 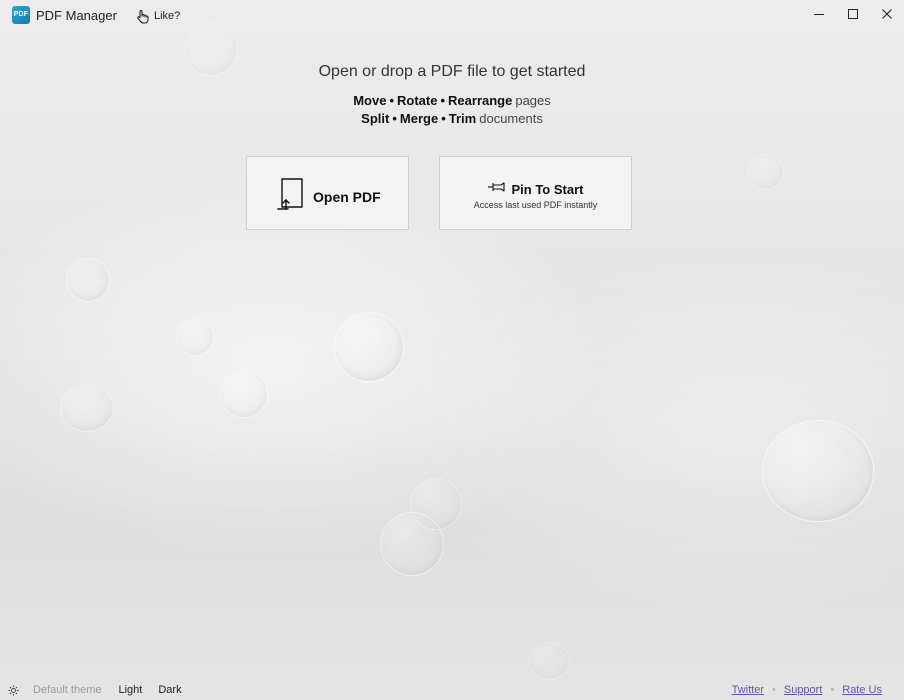 I want to click on feature-suffix-documents: documents, so click(x=511, y=118).